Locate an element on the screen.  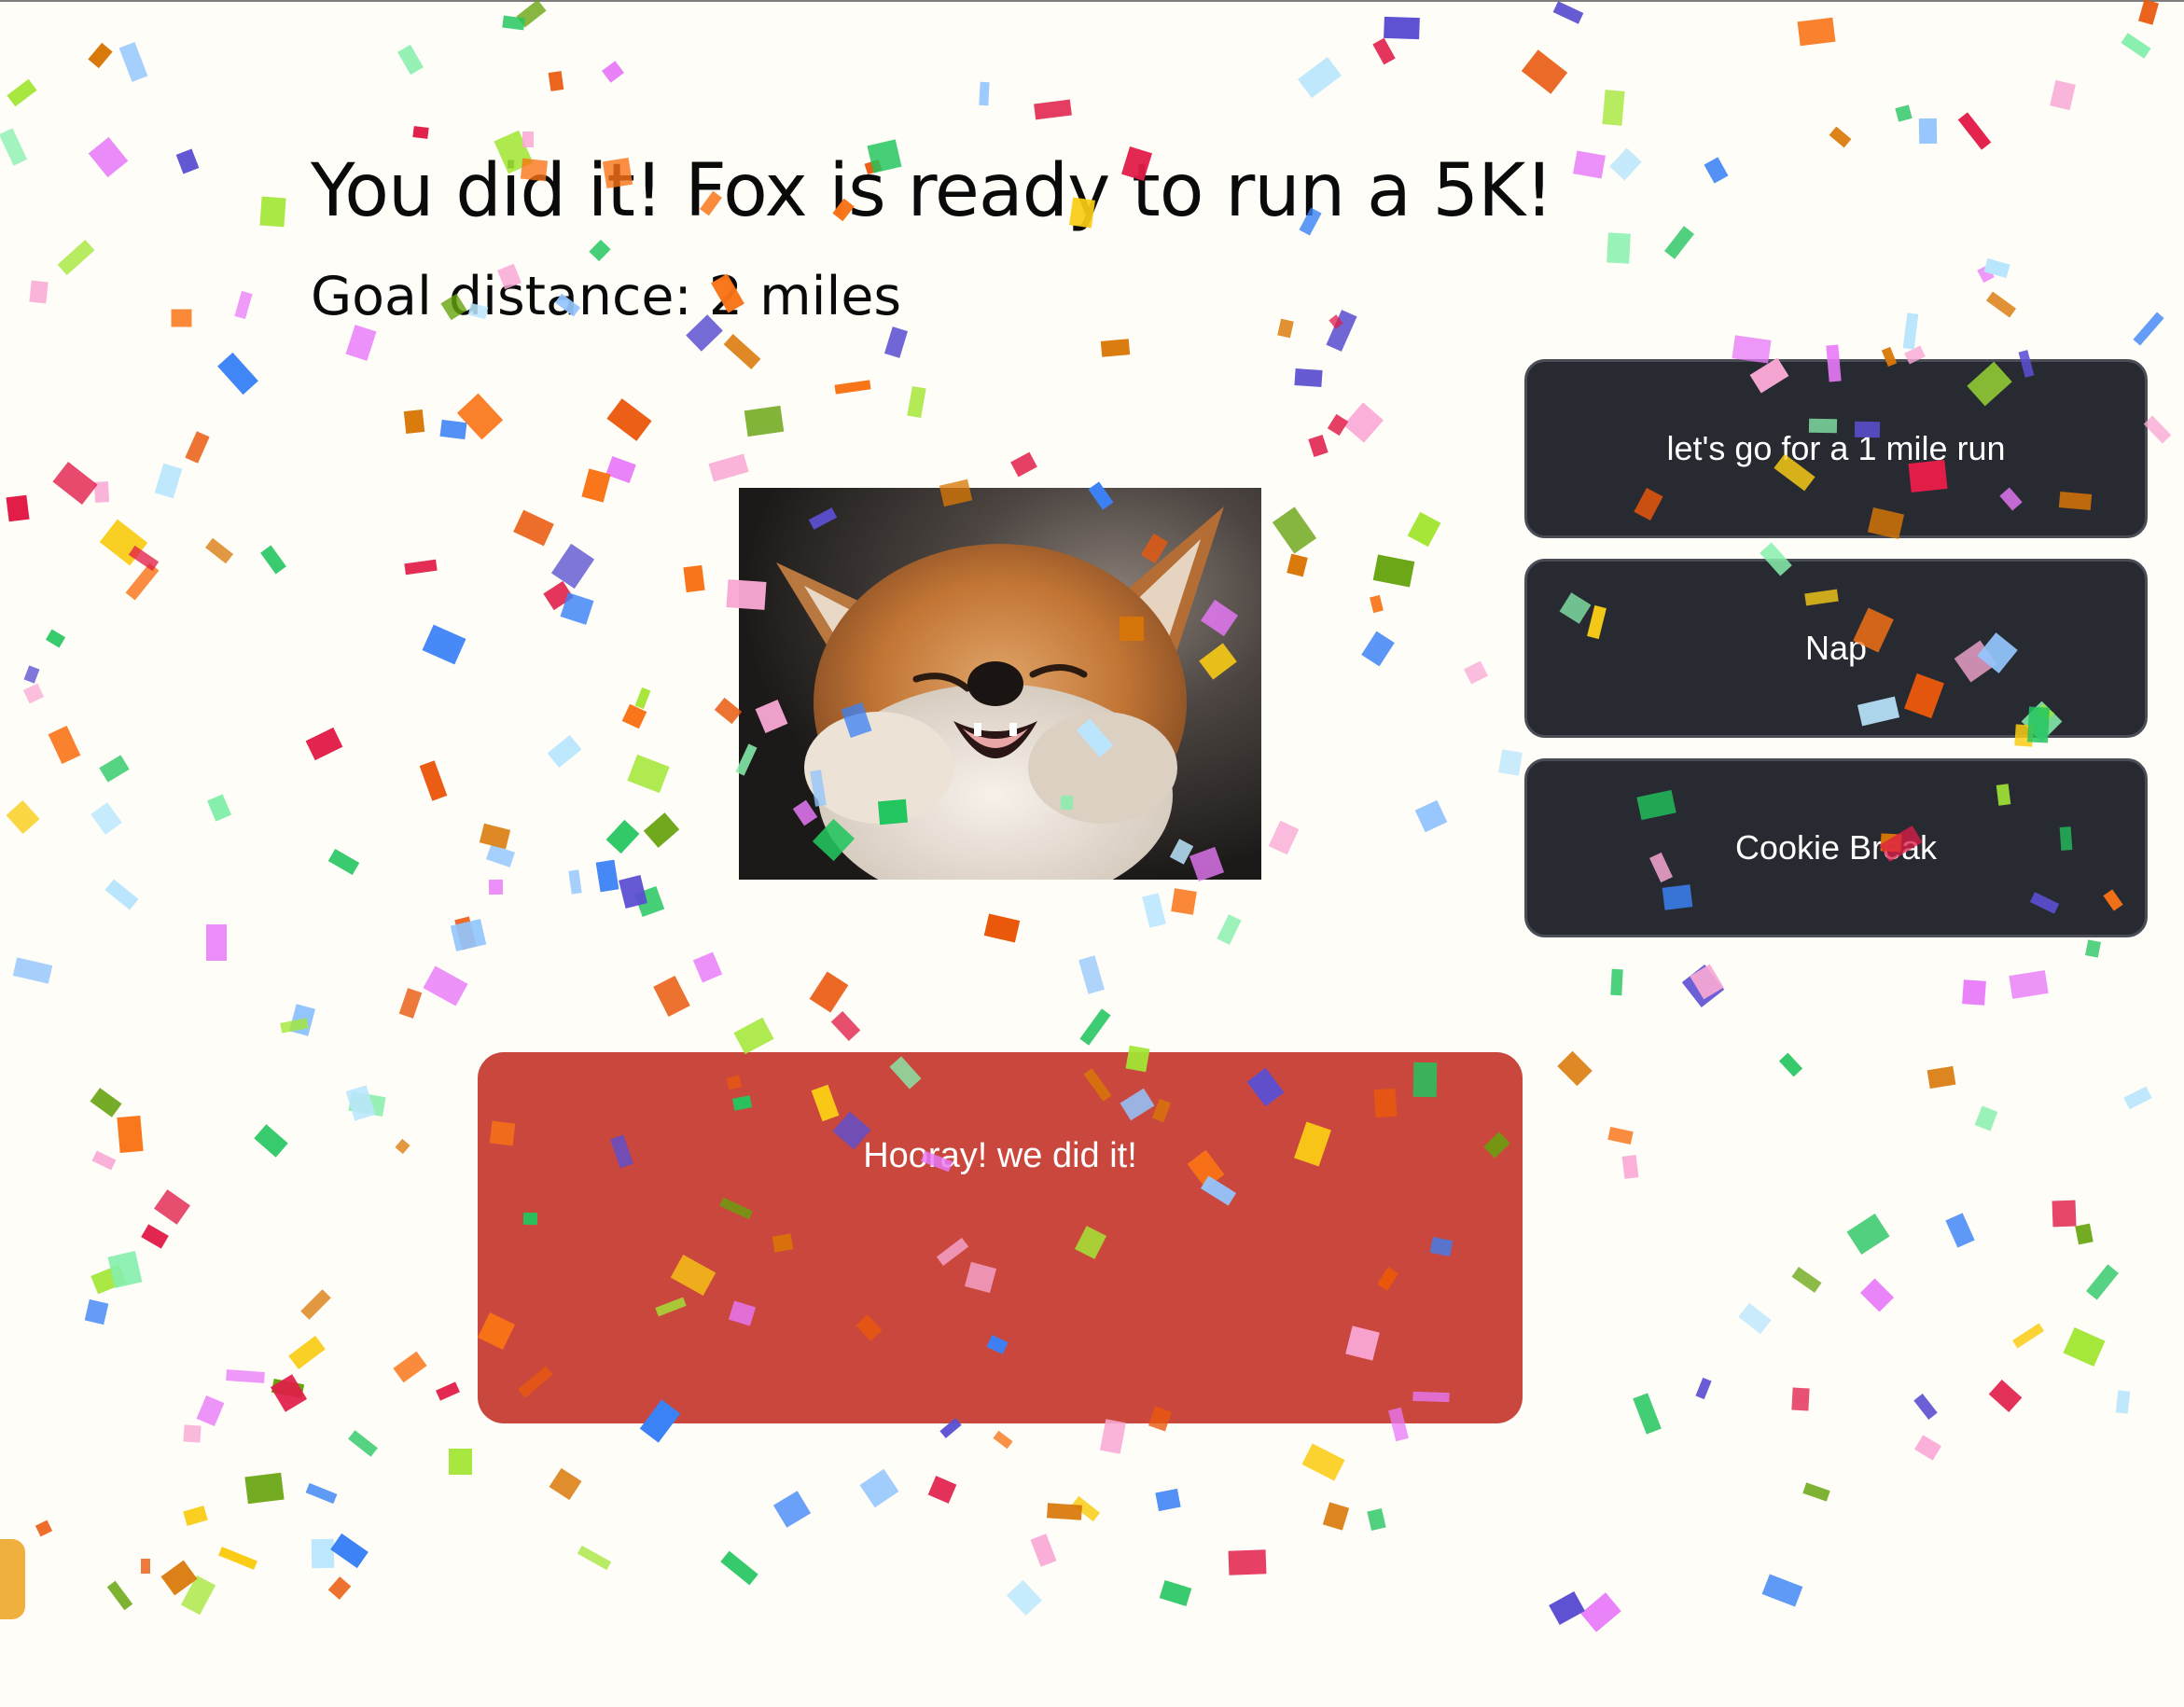
celebrate-button: Hooray! we did it! is located at coordinates (1000, 1237).